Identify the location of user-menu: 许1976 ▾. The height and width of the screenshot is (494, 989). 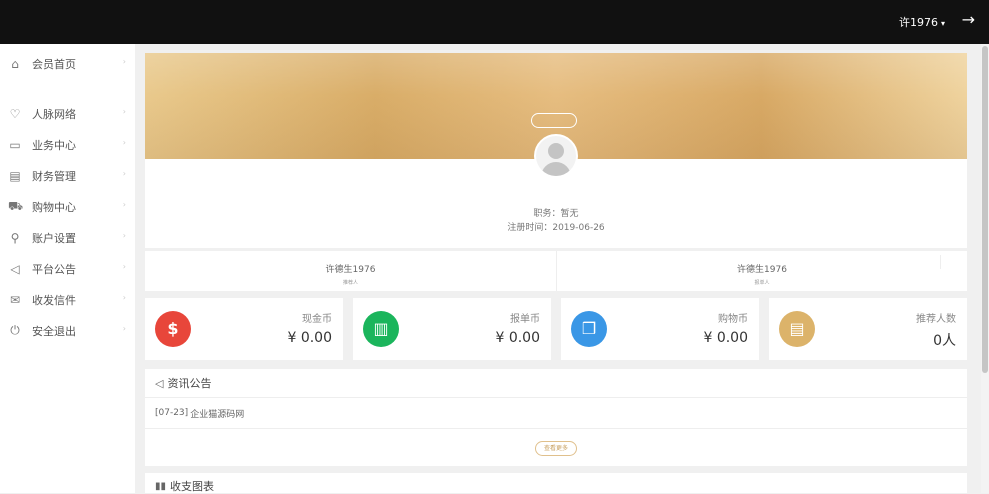
(922, 22).